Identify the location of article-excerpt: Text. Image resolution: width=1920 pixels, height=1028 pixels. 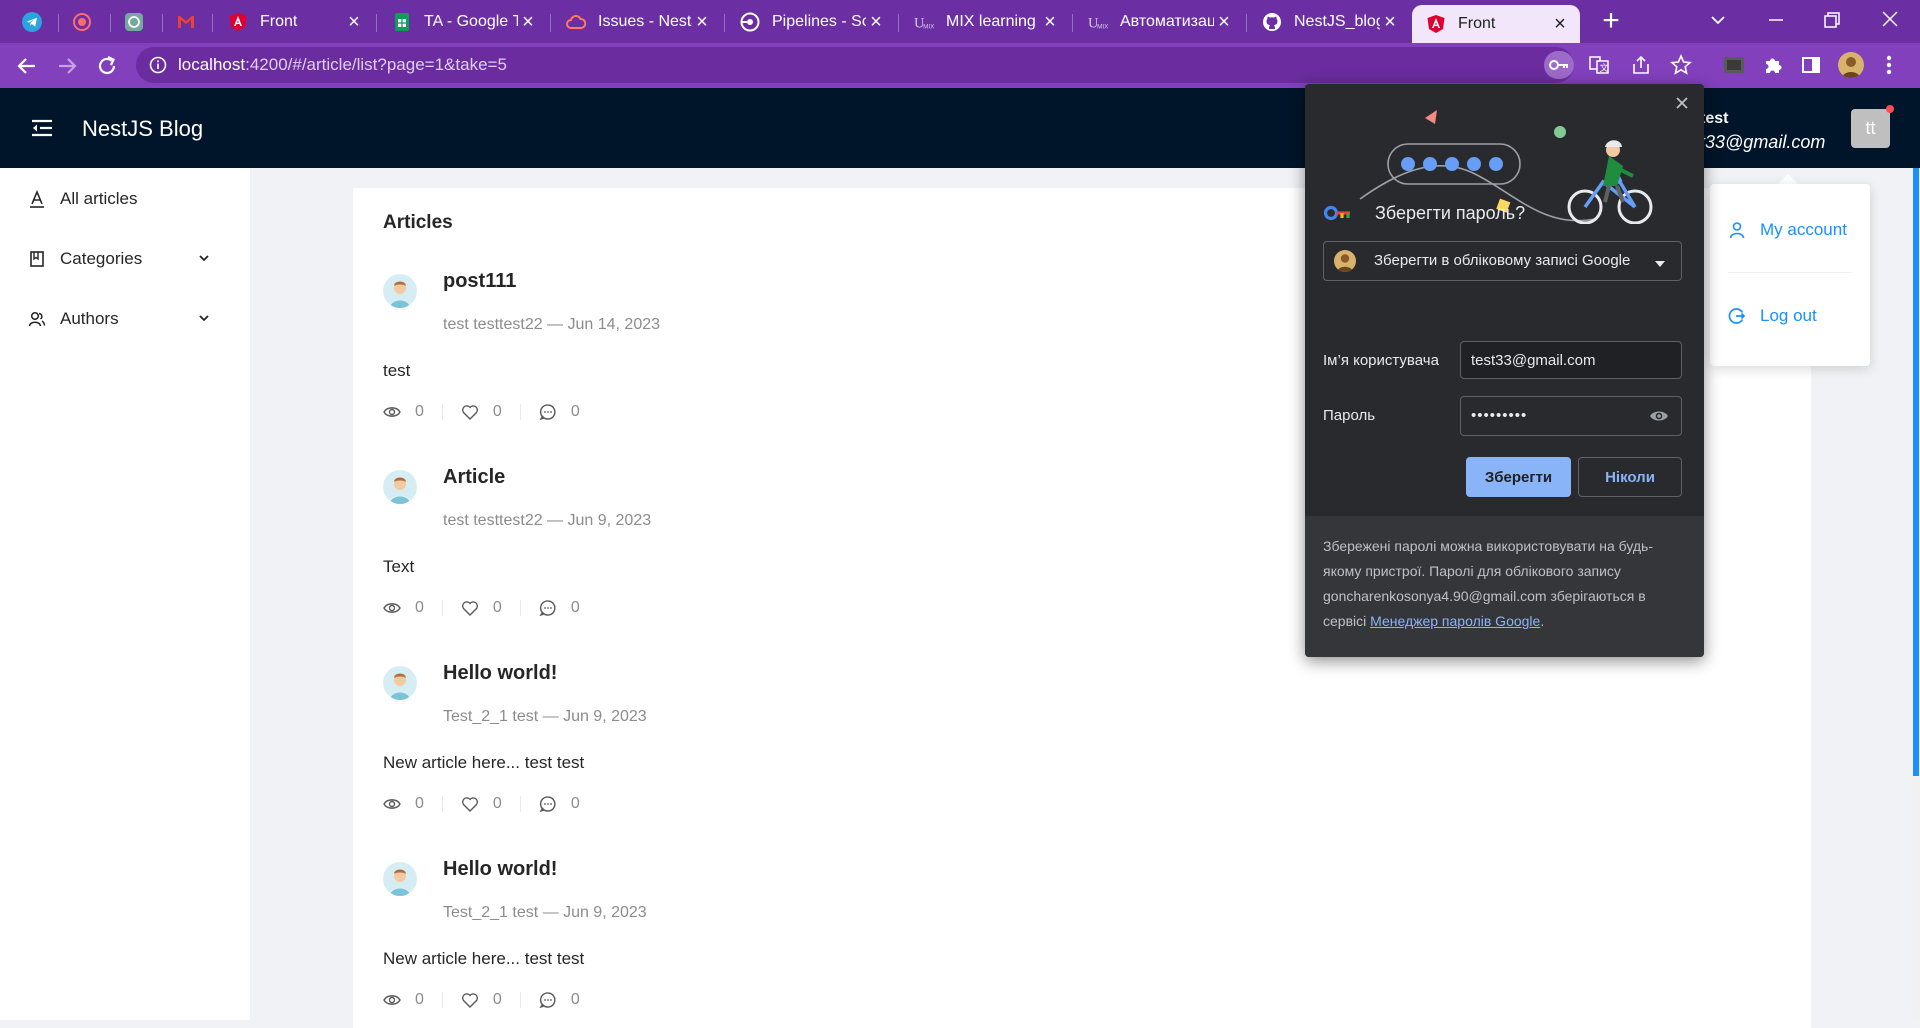
(399, 566).